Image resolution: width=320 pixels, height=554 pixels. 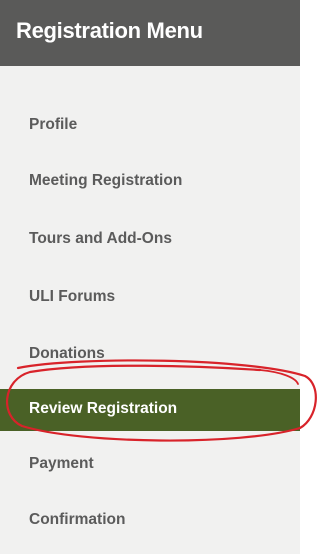 I want to click on menu-item-tours-and-add-ons: Tours and Add-Ons, so click(x=150, y=240).